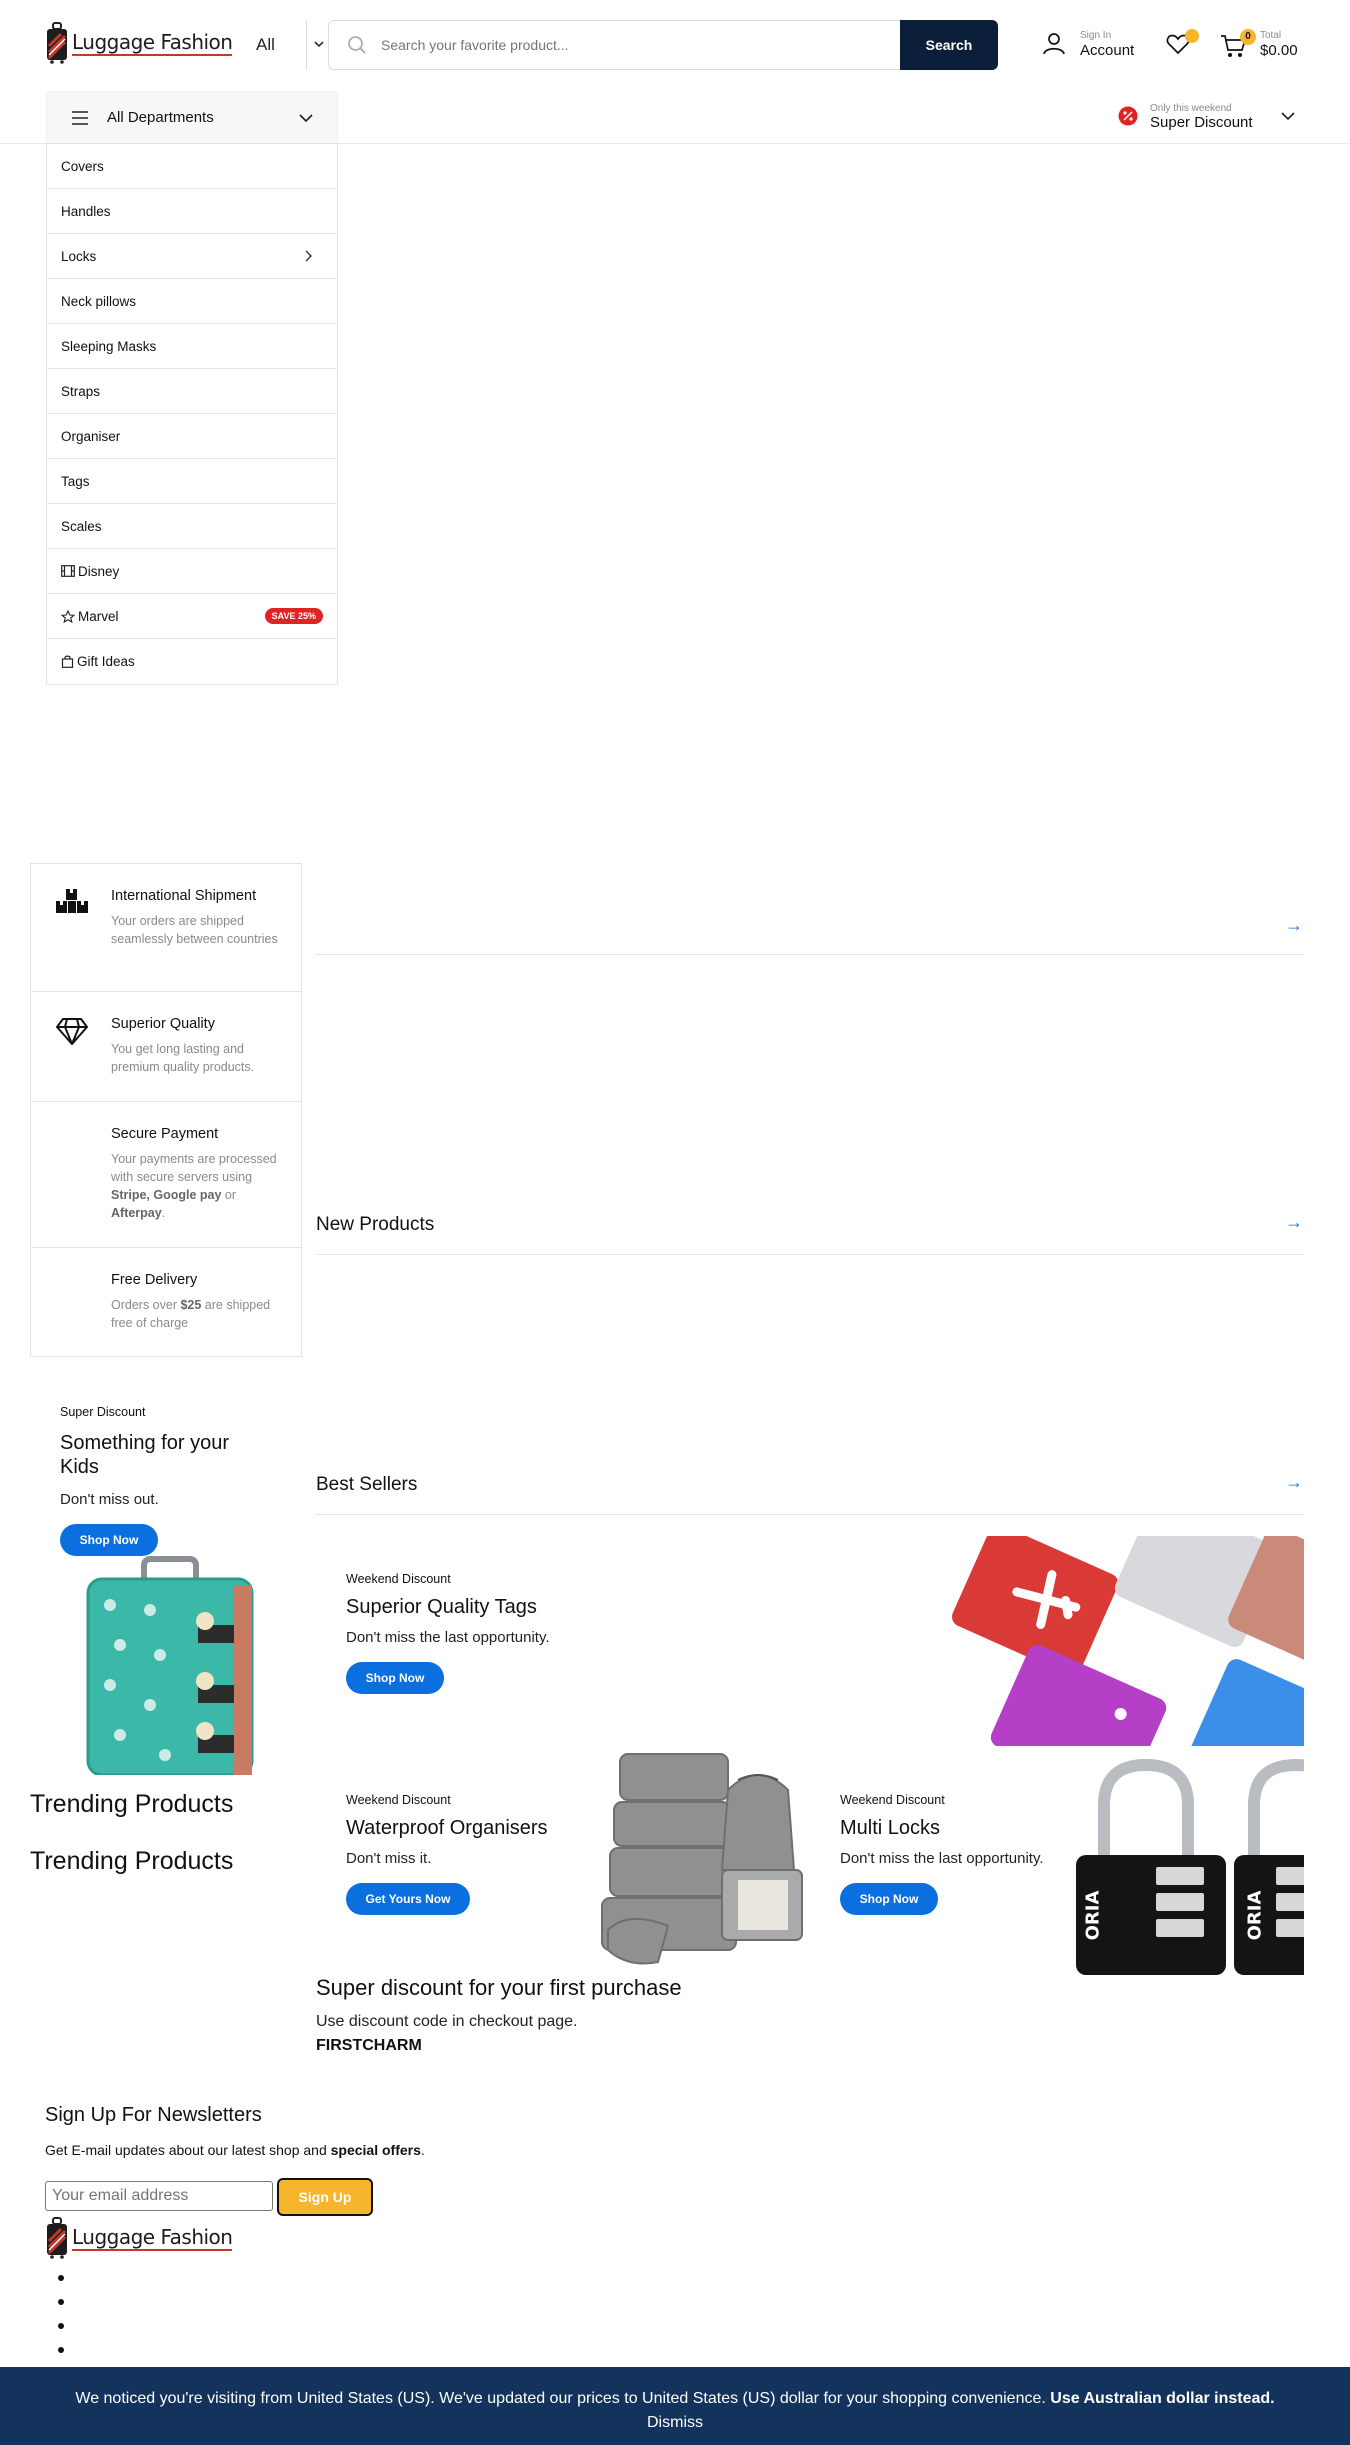 This screenshot has width=1350, height=2445. What do you see at coordinates (67, 661) in the screenshot?
I see `shopping-bag-icon` at bounding box center [67, 661].